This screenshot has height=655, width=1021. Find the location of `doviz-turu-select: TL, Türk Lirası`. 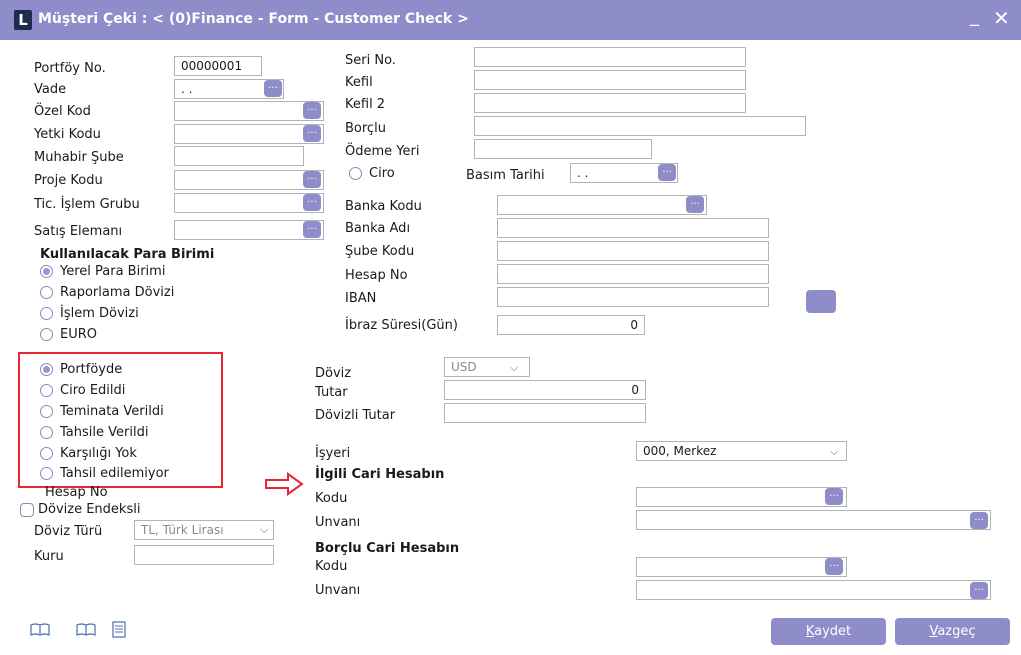

doviz-turu-select: TL, Türk Lirası is located at coordinates (204, 530).